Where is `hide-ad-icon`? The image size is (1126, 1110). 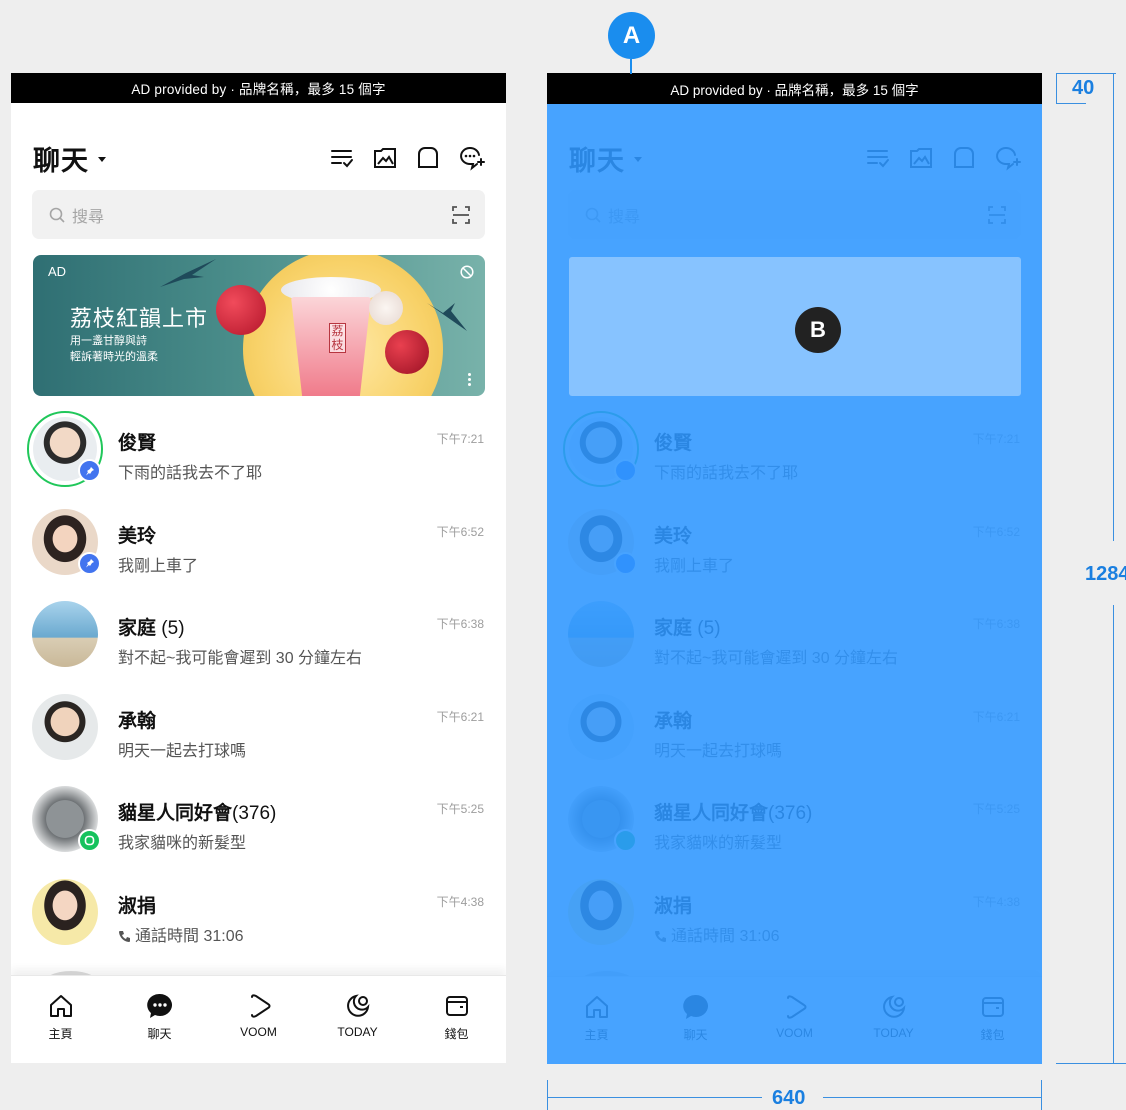 hide-ad-icon is located at coordinates (467, 272).